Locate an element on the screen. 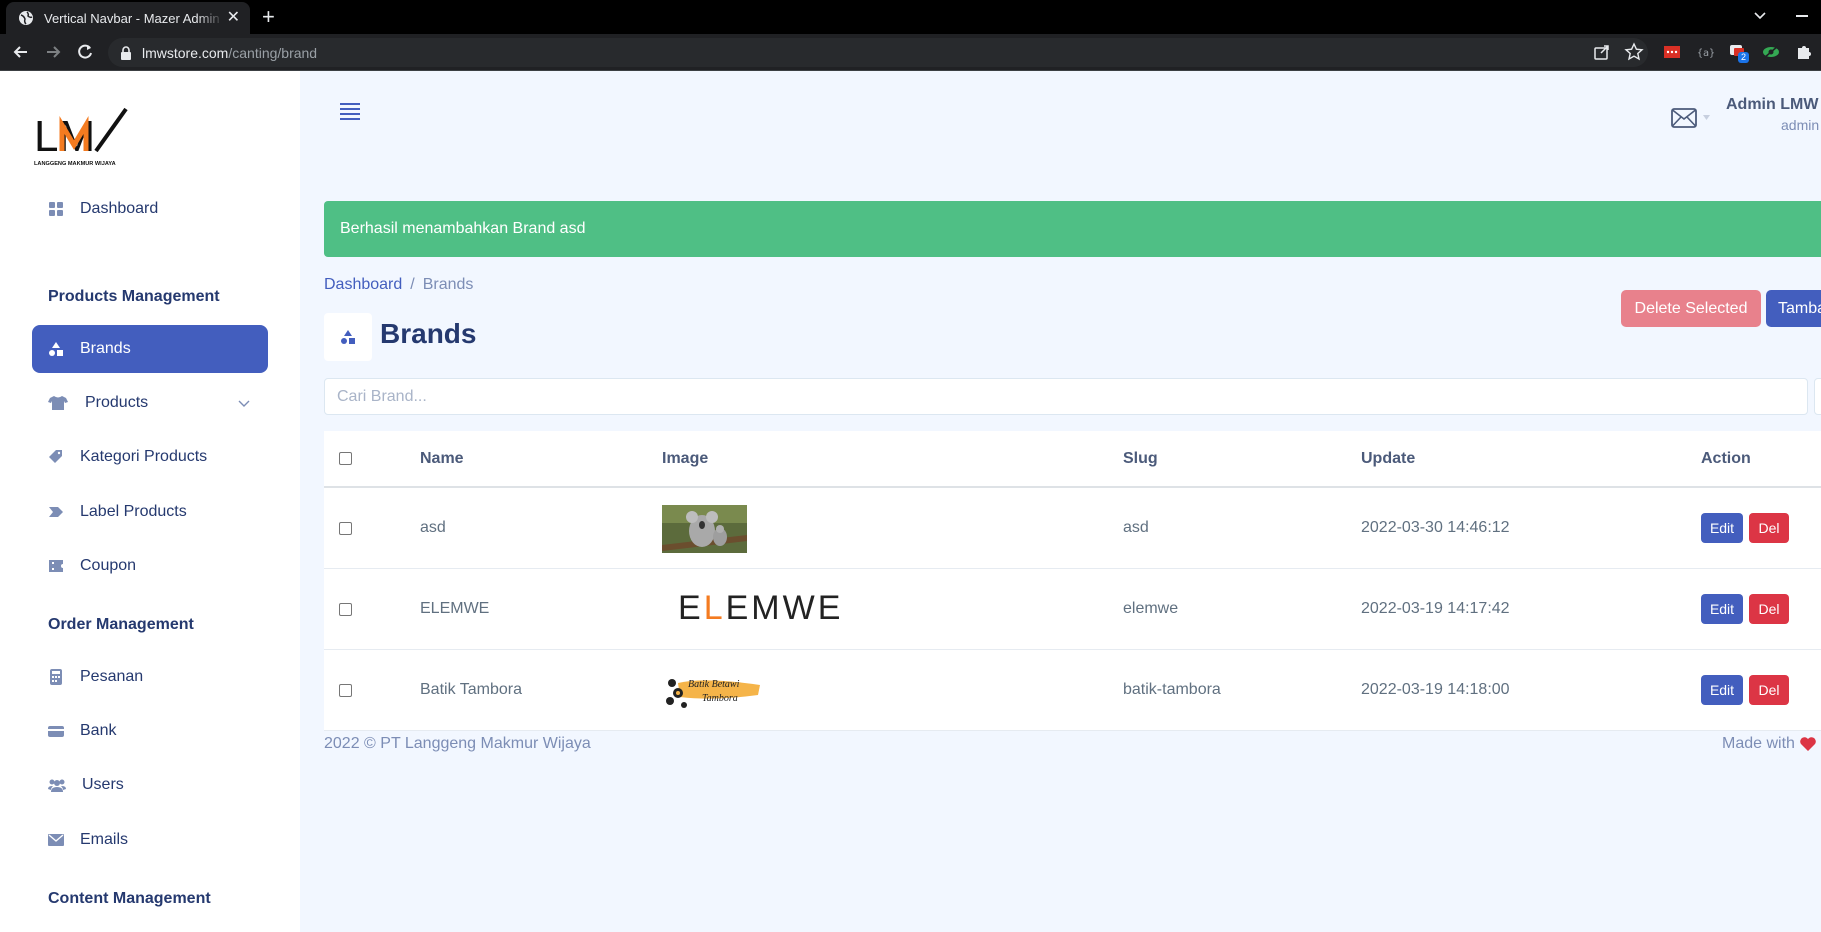 Image resolution: width=1821 pixels, height=932 pixels. extension-badge-icon: 2 is located at coordinates (1739, 52).